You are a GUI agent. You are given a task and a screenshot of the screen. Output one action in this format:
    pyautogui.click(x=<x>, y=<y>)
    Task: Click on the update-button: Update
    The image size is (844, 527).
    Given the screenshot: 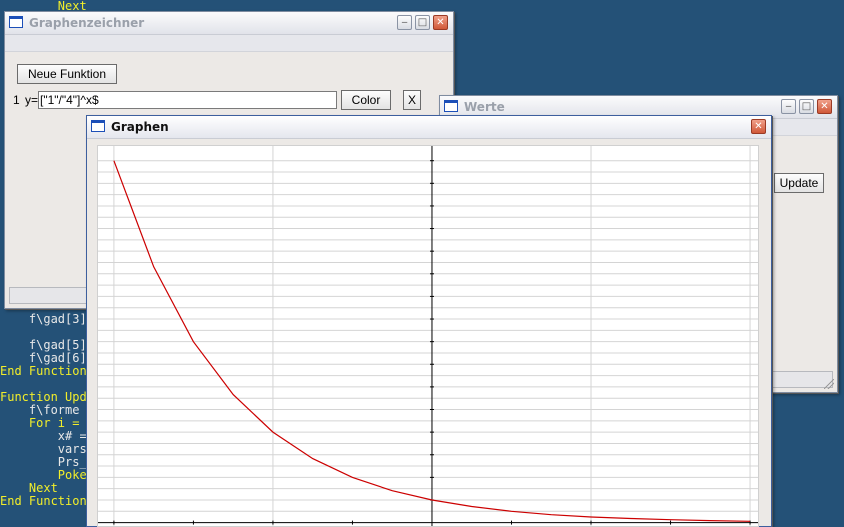 What is the action you would take?
    pyautogui.click(x=799, y=183)
    